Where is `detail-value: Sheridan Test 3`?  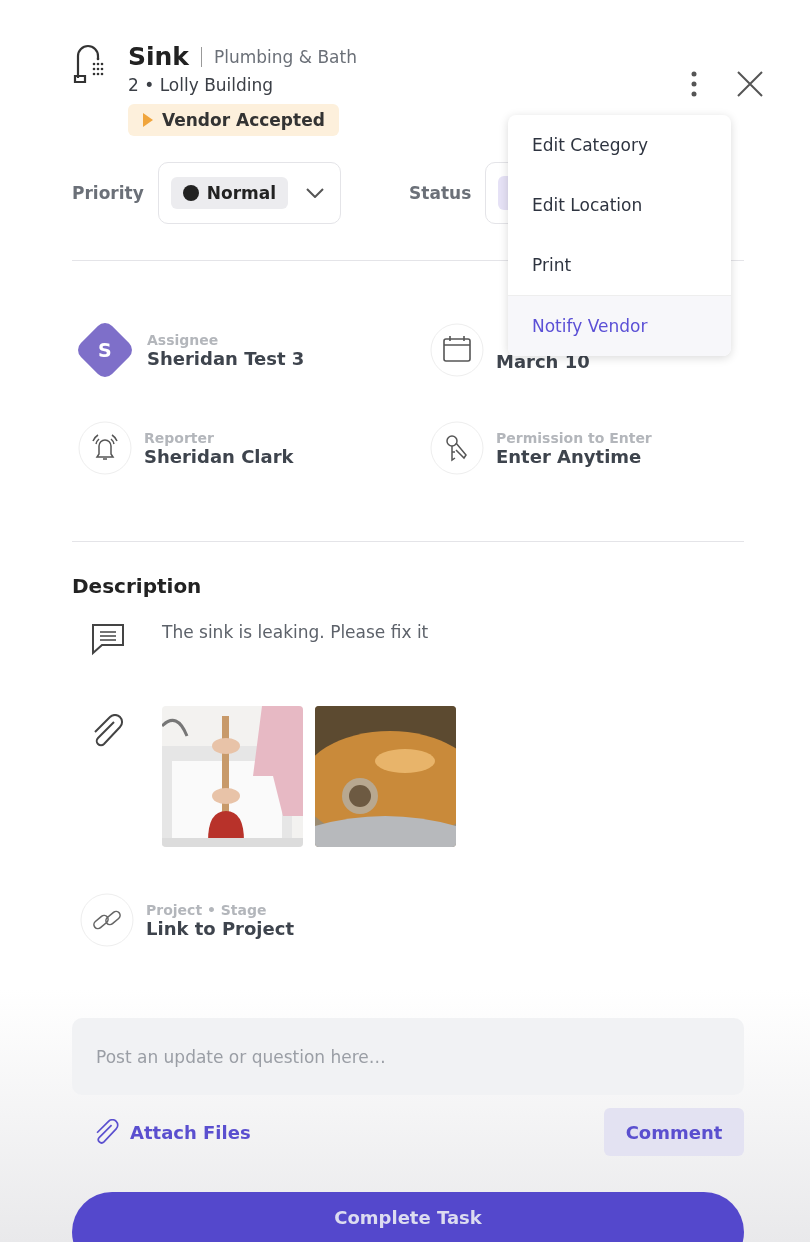
detail-value: Sheridan Test 3 is located at coordinates (226, 358).